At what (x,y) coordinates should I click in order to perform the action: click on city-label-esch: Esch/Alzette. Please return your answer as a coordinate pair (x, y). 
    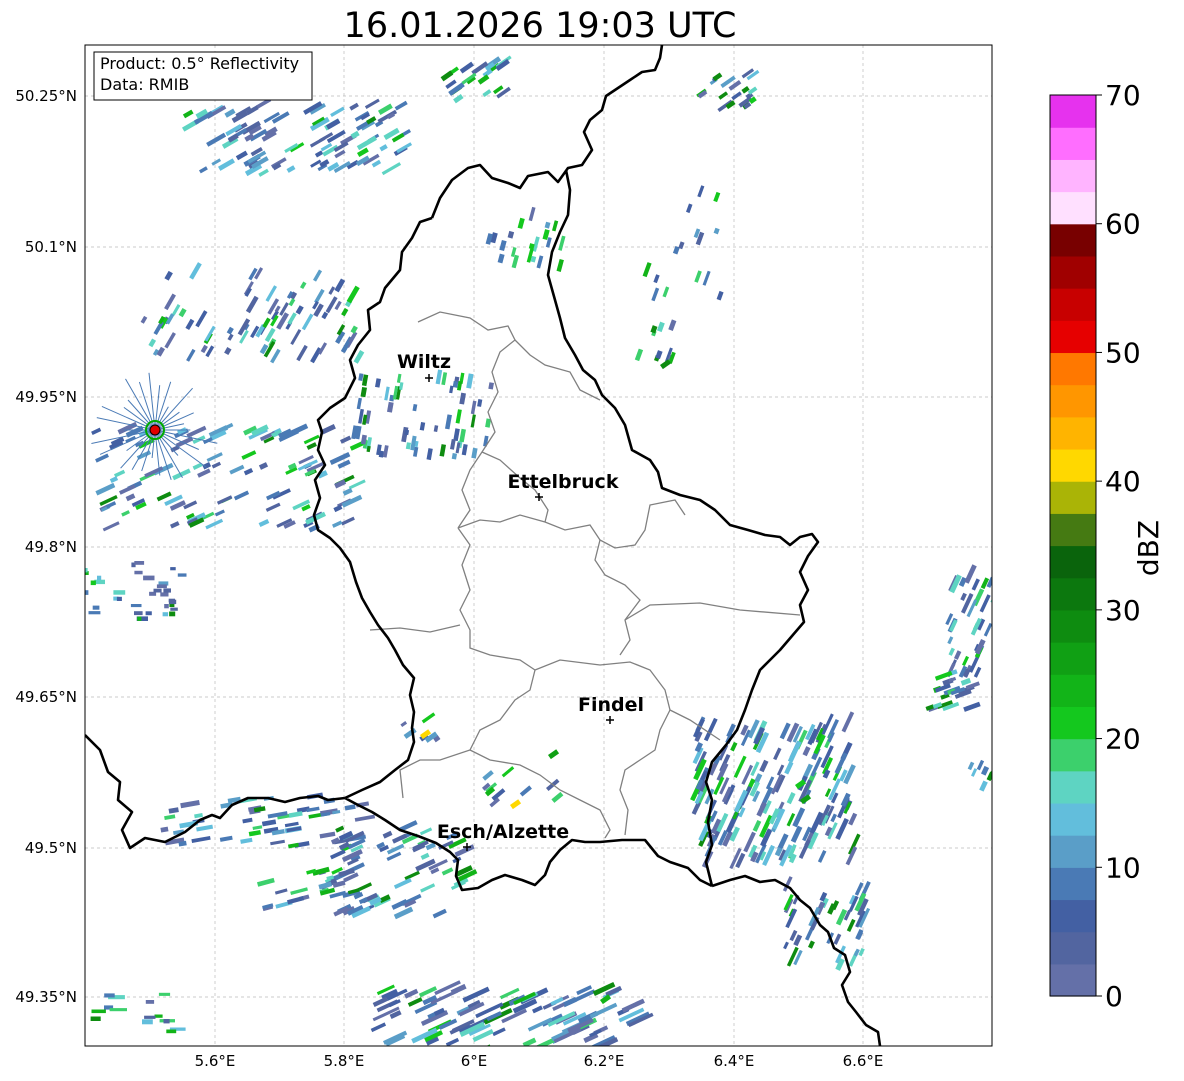
    Looking at the image, I should click on (503, 832).